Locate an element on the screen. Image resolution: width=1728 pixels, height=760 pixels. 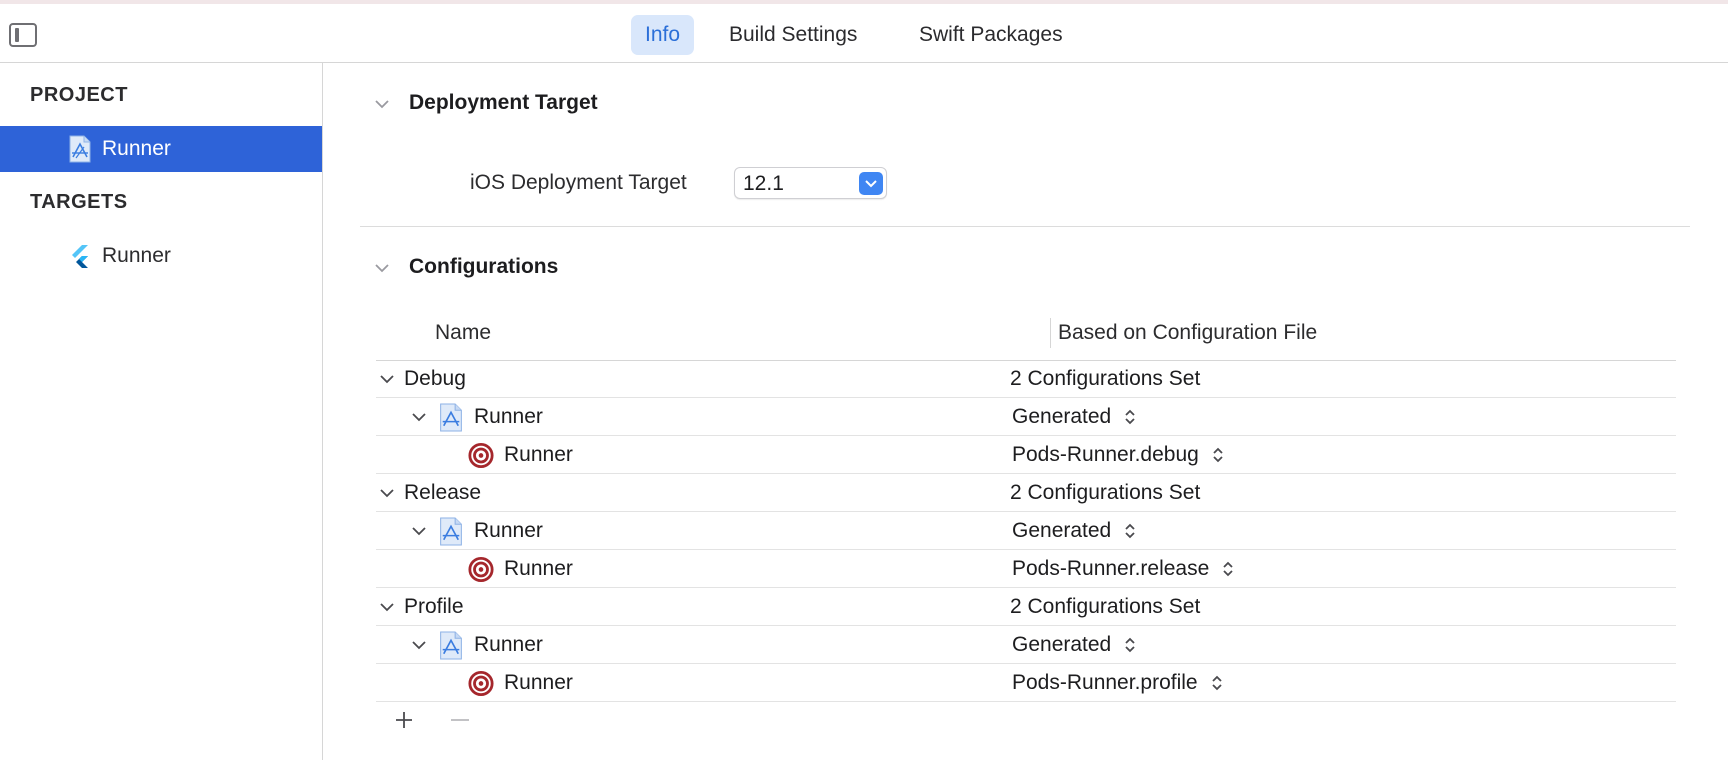
config-file-popup: Pods-Runner.profile is located at coordinates (1118, 683).